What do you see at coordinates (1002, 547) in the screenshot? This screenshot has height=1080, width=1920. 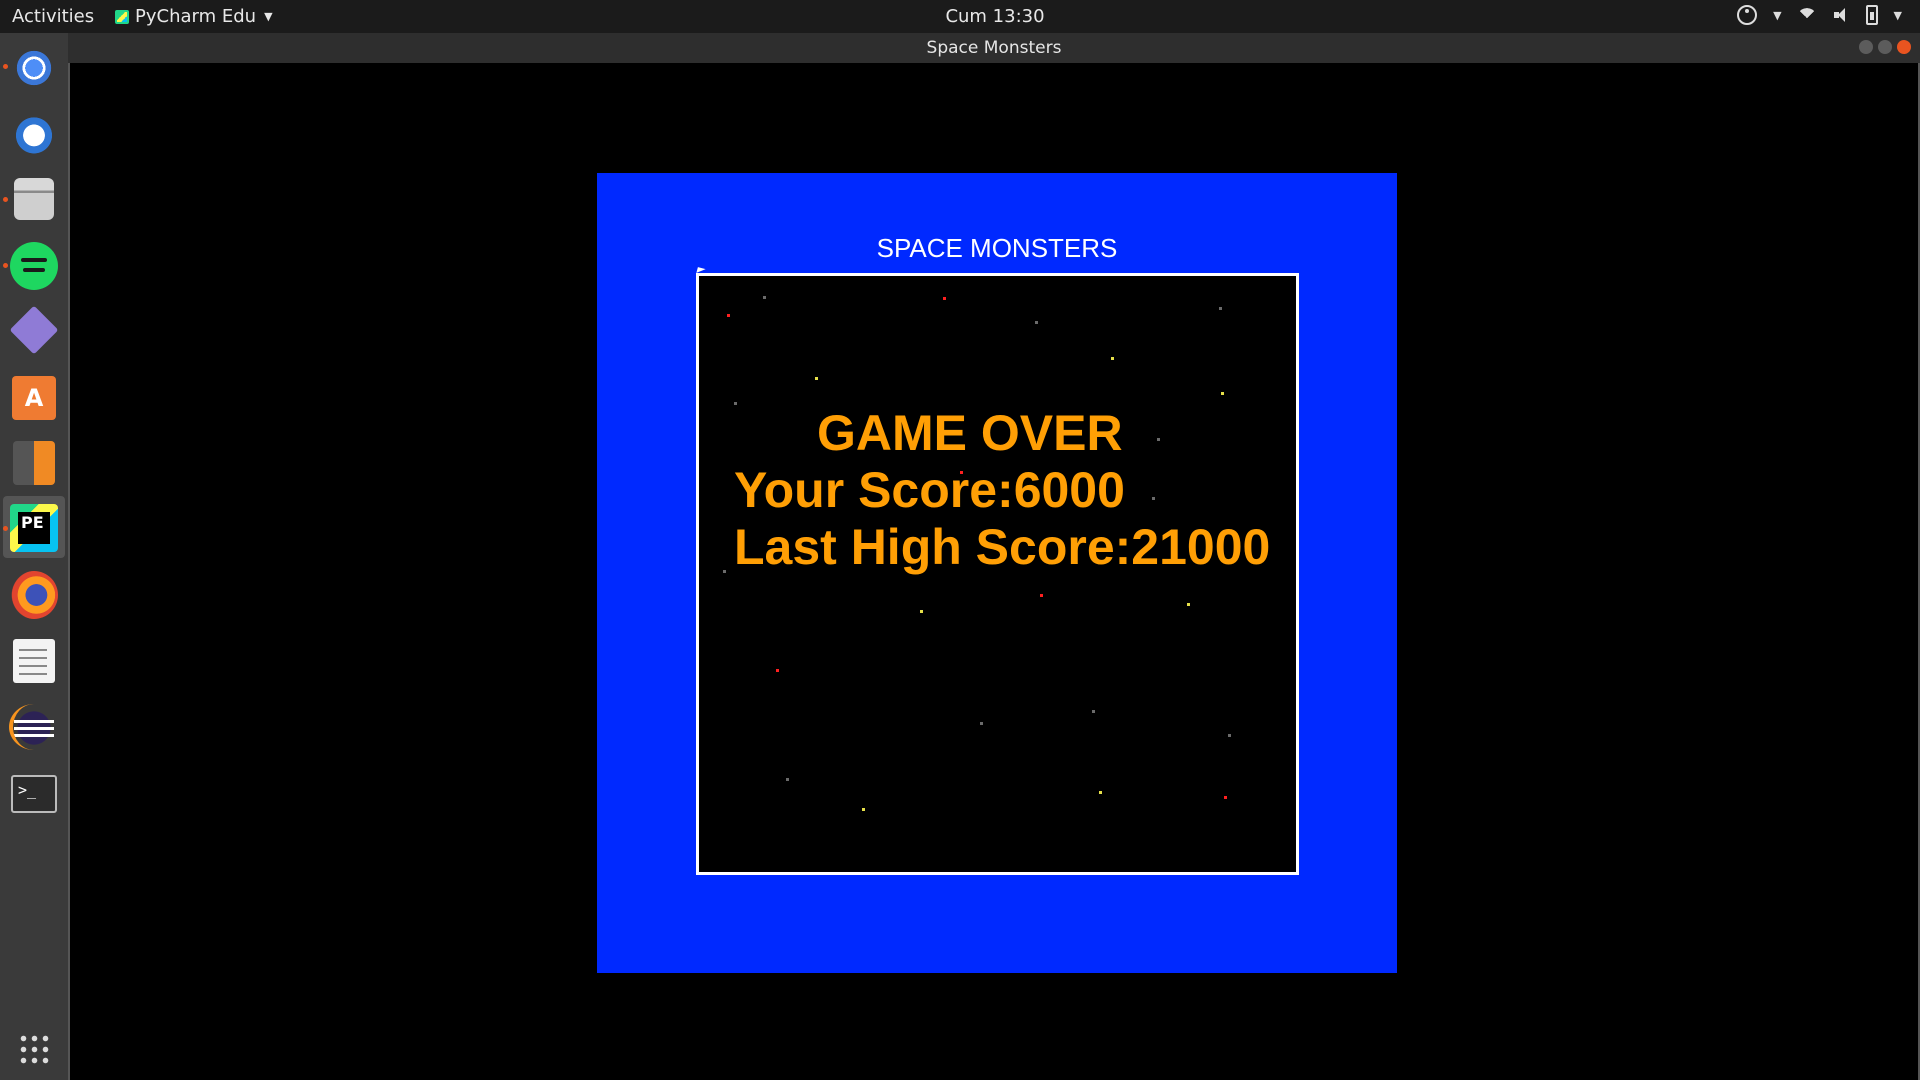 I see `high-score-text: Last High Score:21000` at bounding box center [1002, 547].